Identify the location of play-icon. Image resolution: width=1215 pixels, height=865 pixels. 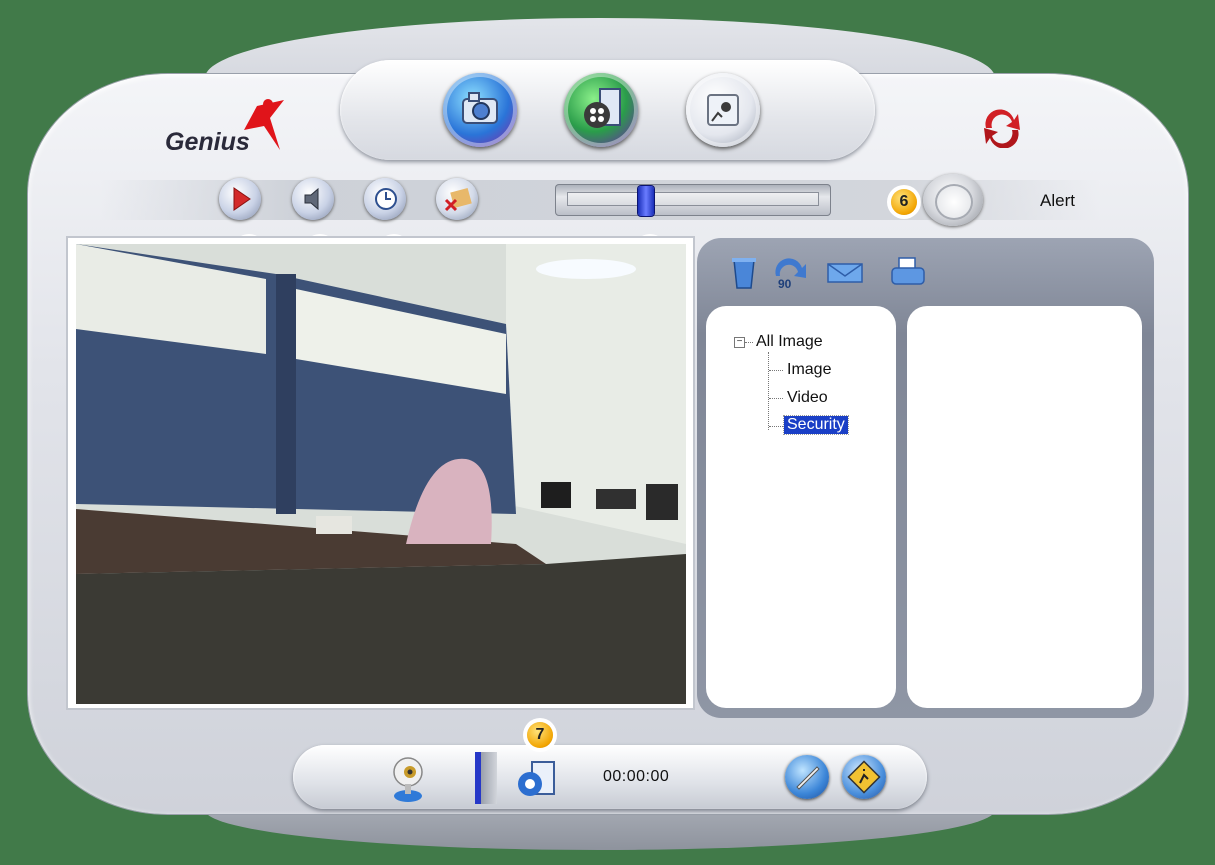
(242, 199).